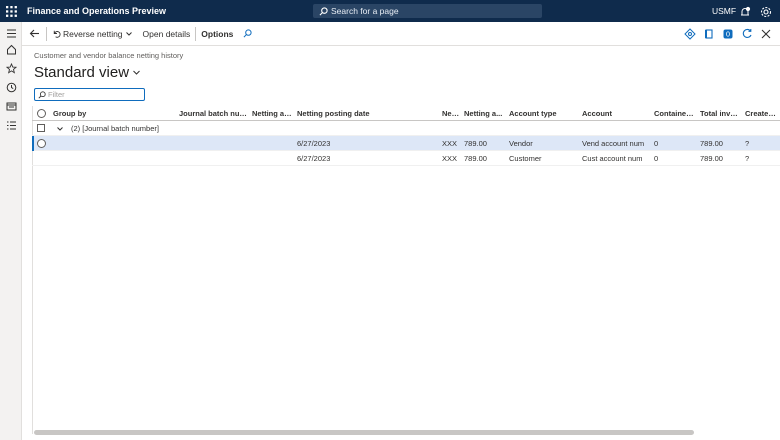 The image size is (780, 440). What do you see at coordinates (762, 113) in the screenshot?
I see `column-header-created-by: Created by` at bounding box center [762, 113].